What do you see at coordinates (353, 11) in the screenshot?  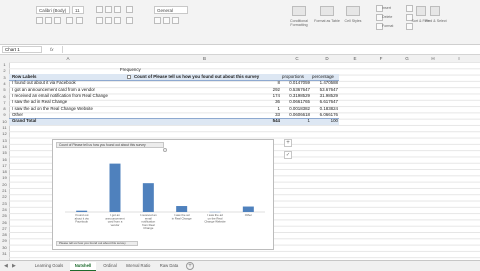 I see `cell-styles-icon` at bounding box center [353, 11].